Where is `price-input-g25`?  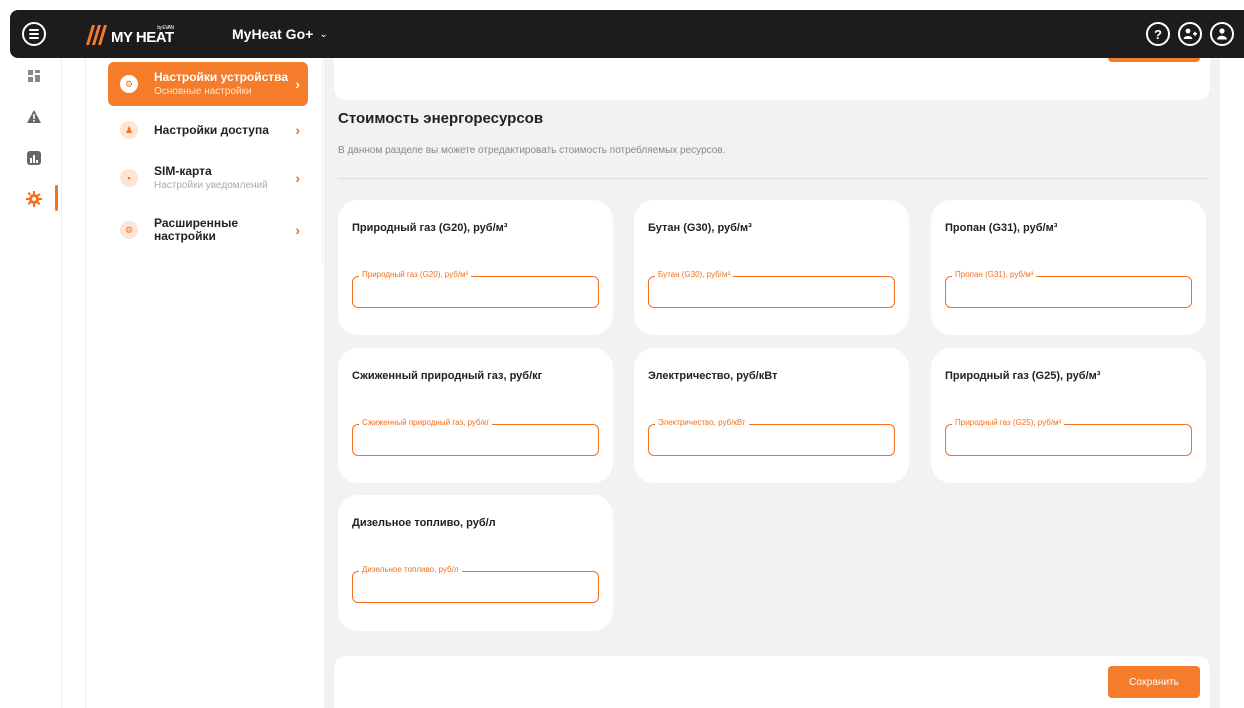
price-input-g25 is located at coordinates (1068, 440).